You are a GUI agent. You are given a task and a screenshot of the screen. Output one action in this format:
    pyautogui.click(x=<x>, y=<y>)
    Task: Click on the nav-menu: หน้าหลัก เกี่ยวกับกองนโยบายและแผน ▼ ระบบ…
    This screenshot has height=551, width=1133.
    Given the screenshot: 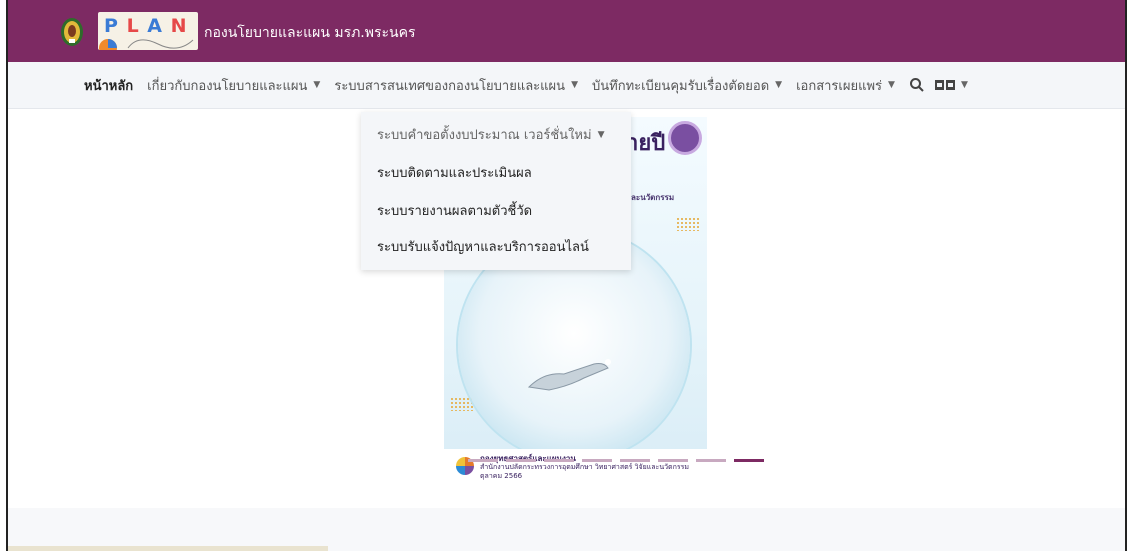 What is the action you would take?
    pyautogui.click(x=566, y=85)
    